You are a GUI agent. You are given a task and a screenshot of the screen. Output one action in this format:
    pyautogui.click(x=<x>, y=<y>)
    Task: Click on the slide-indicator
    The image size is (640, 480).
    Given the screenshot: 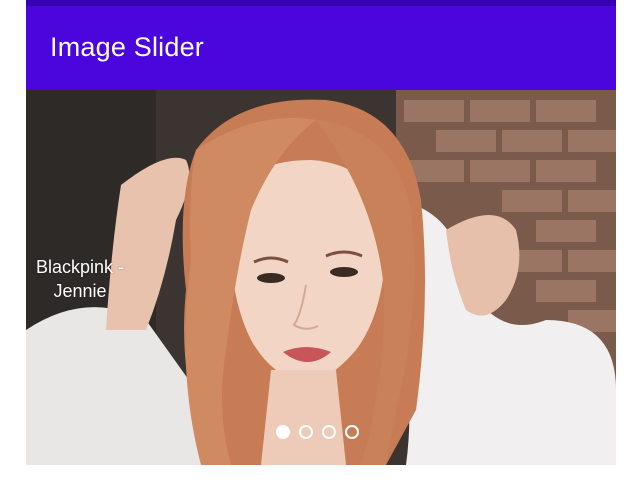 What is the action you would take?
    pyautogui.click(x=317, y=432)
    